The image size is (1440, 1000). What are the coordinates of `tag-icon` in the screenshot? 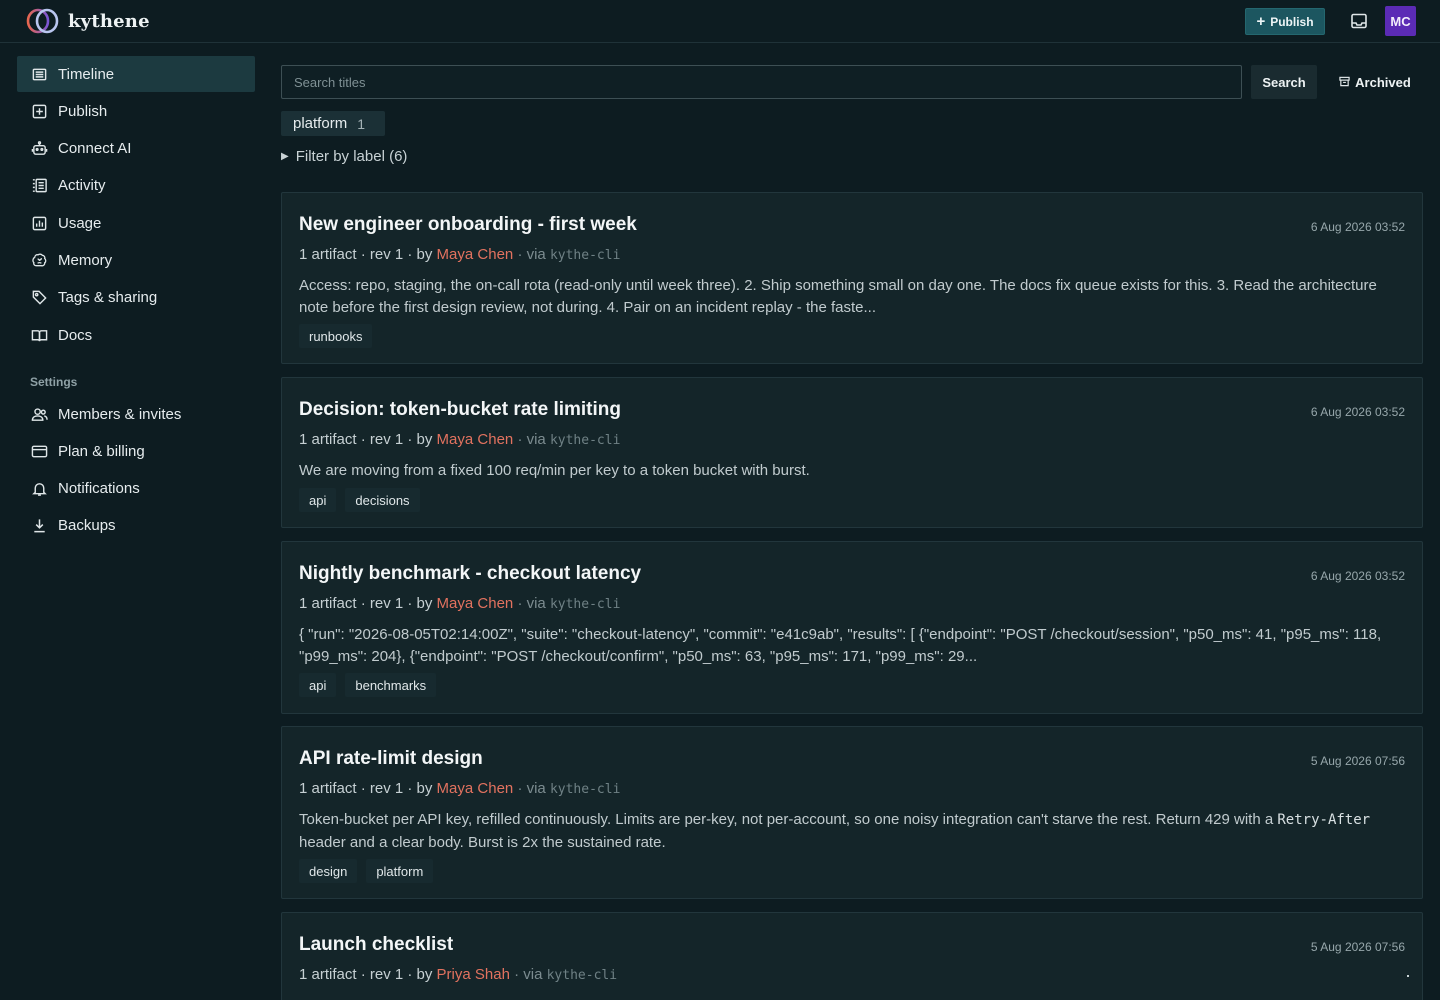 It's located at (39, 298).